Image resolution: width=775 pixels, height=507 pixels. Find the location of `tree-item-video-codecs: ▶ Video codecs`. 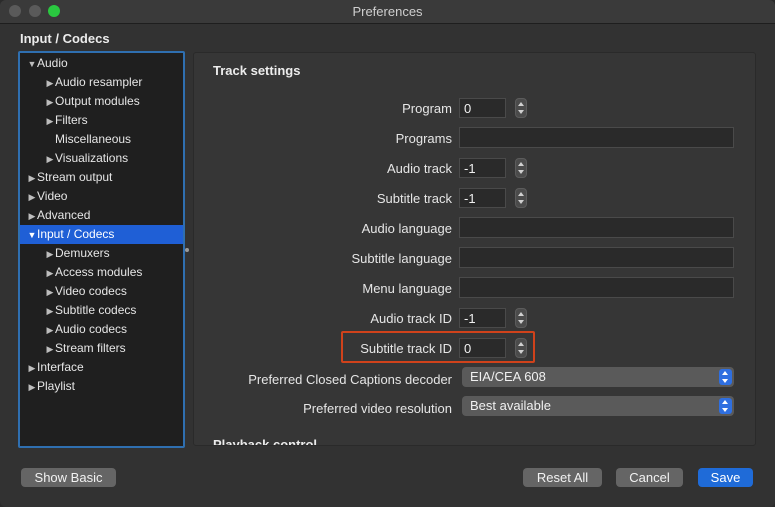

tree-item-video-codecs: ▶ Video codecs is located at coordinates (101, 292).